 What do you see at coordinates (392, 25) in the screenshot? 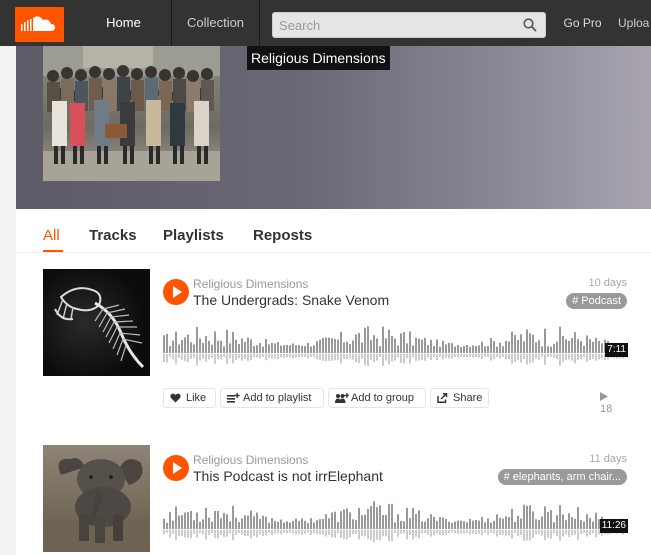
I see `search-input` at bounding box center [392, 25].